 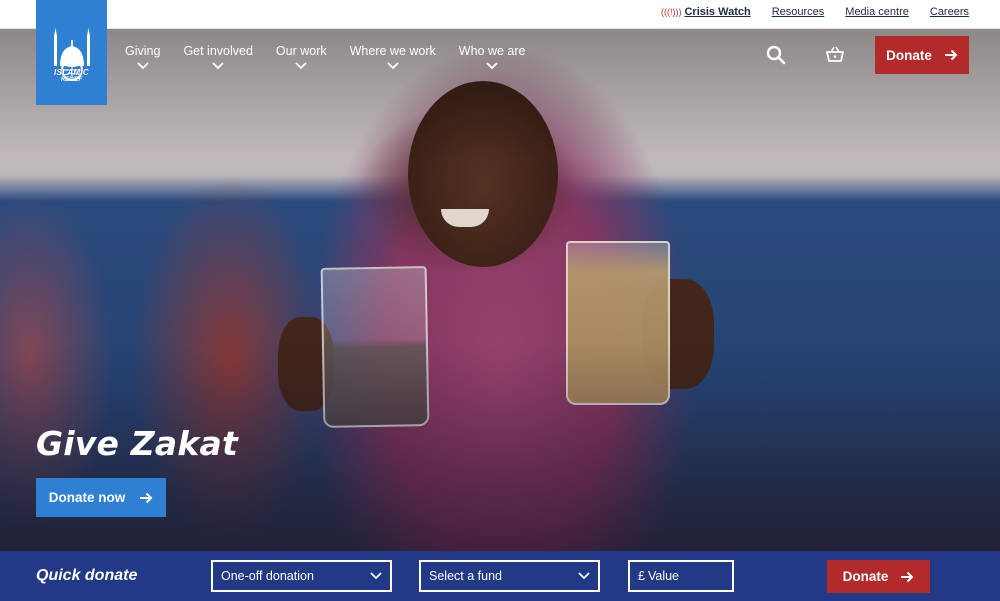 I want to click on donation-type-select: One-off donation, so click(x=301, y=576).